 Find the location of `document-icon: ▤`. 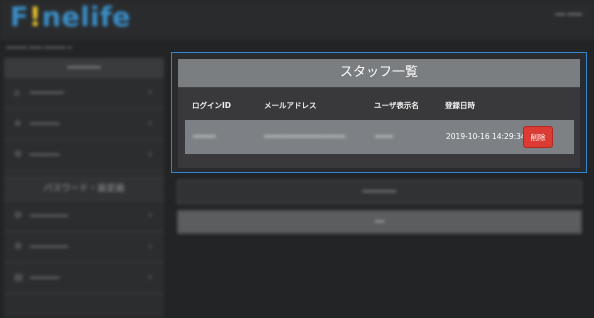

document-icon: ▤ is located at coordinates (18, 278).